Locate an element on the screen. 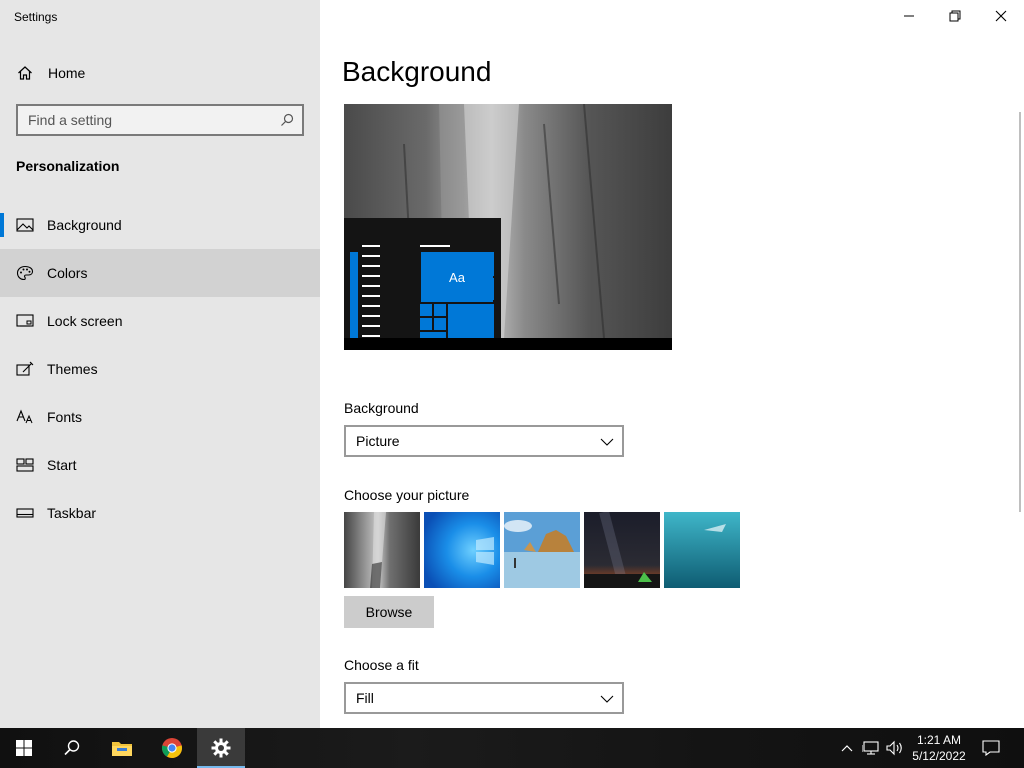  notification-icon is located at coordinates (991, 748).